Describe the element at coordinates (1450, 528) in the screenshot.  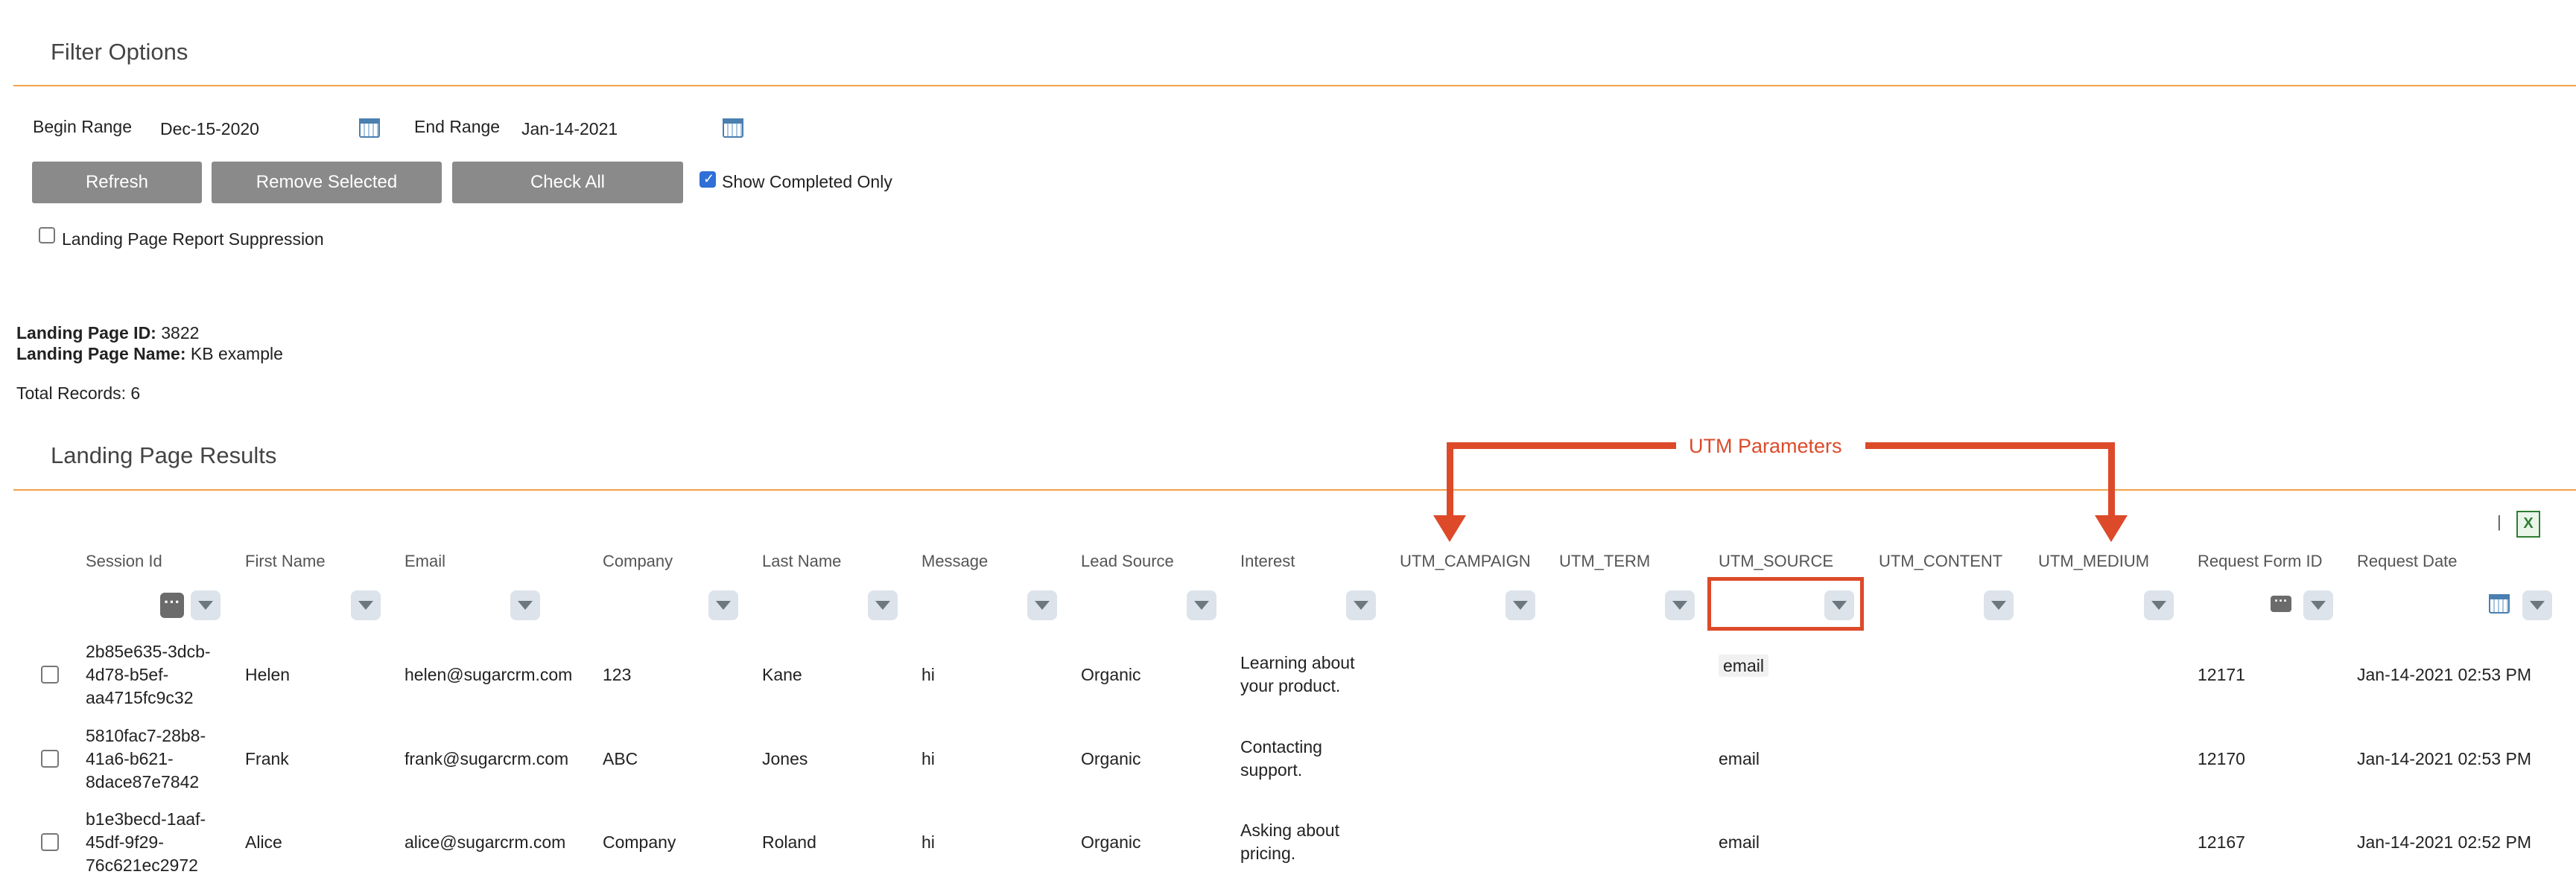
I see `annotation-arrowhead-left` at that location.